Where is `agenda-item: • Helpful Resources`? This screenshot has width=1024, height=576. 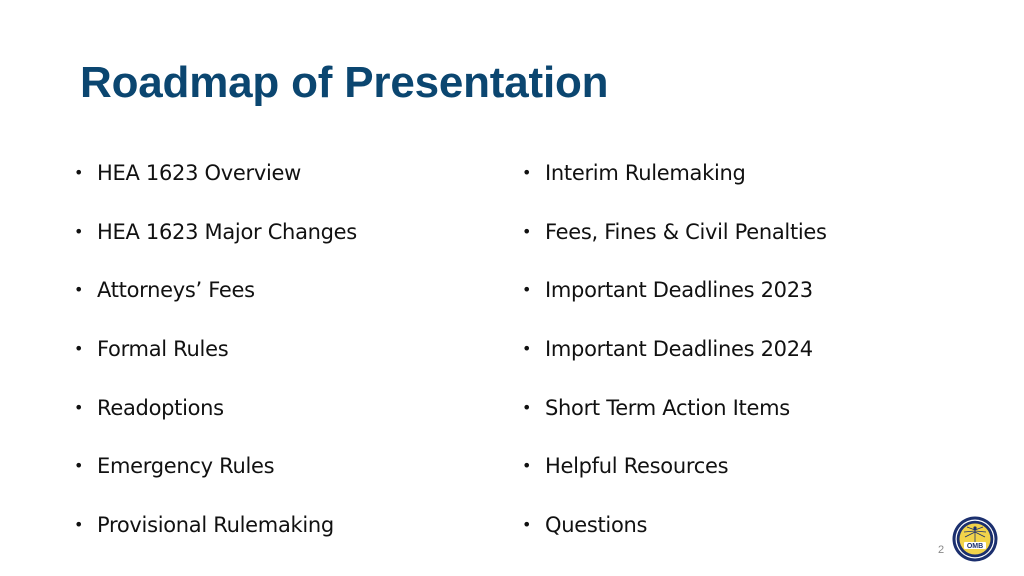
agenda-item: • Helpful Resources is located at coordinates (674, 476).